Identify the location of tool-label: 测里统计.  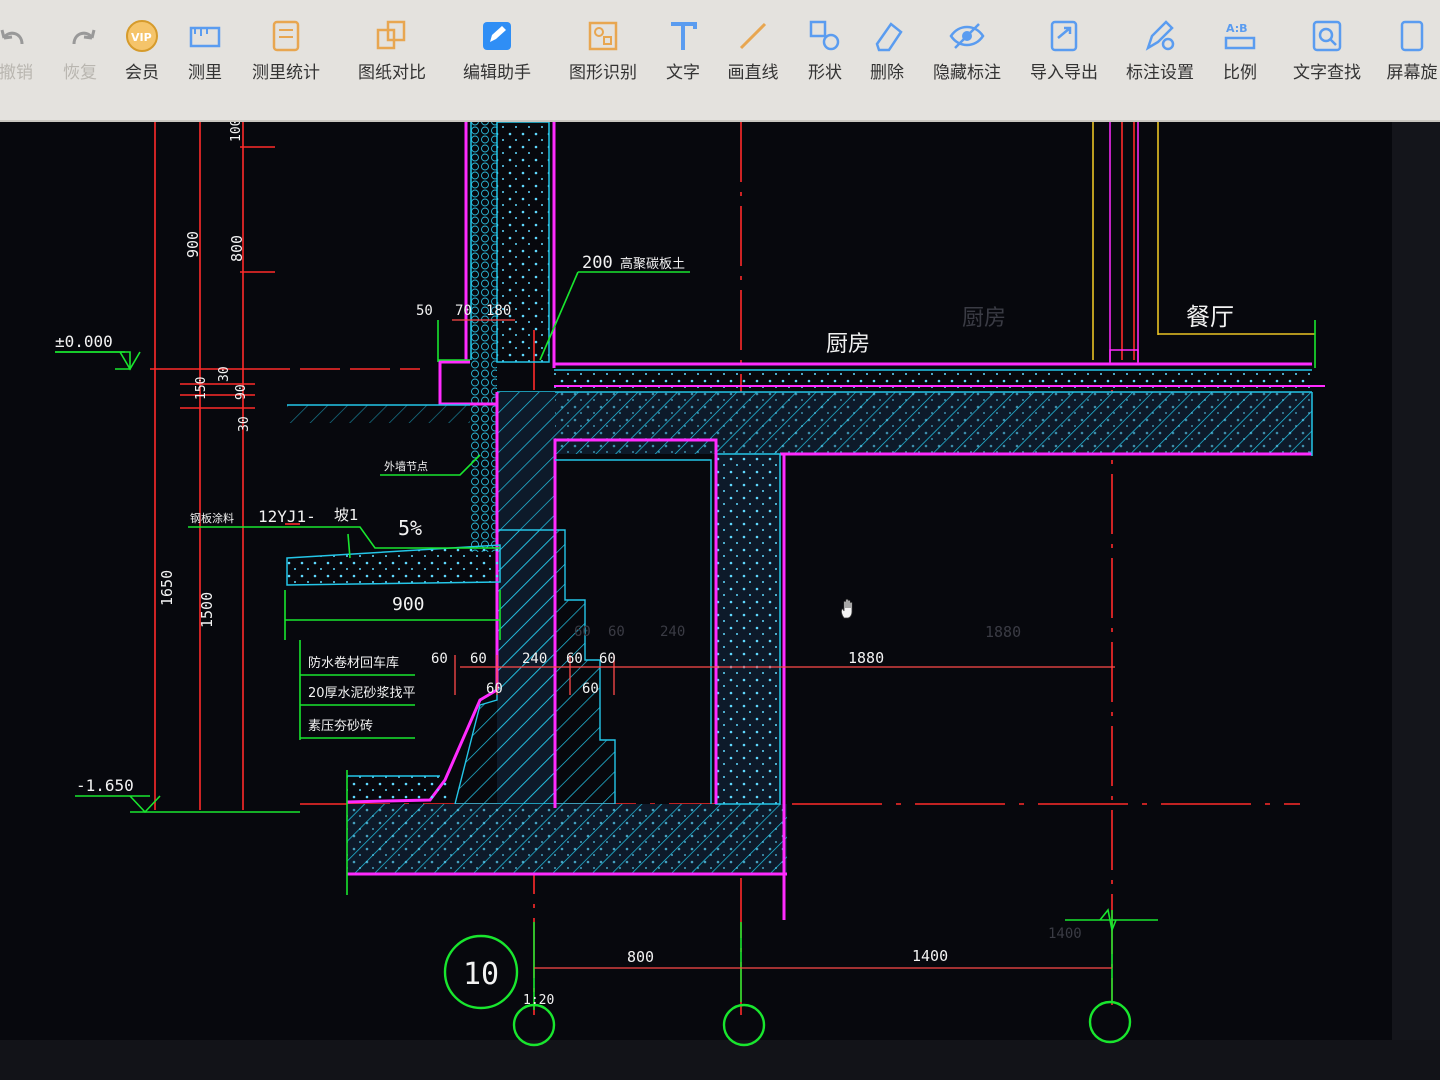
(286, 73).